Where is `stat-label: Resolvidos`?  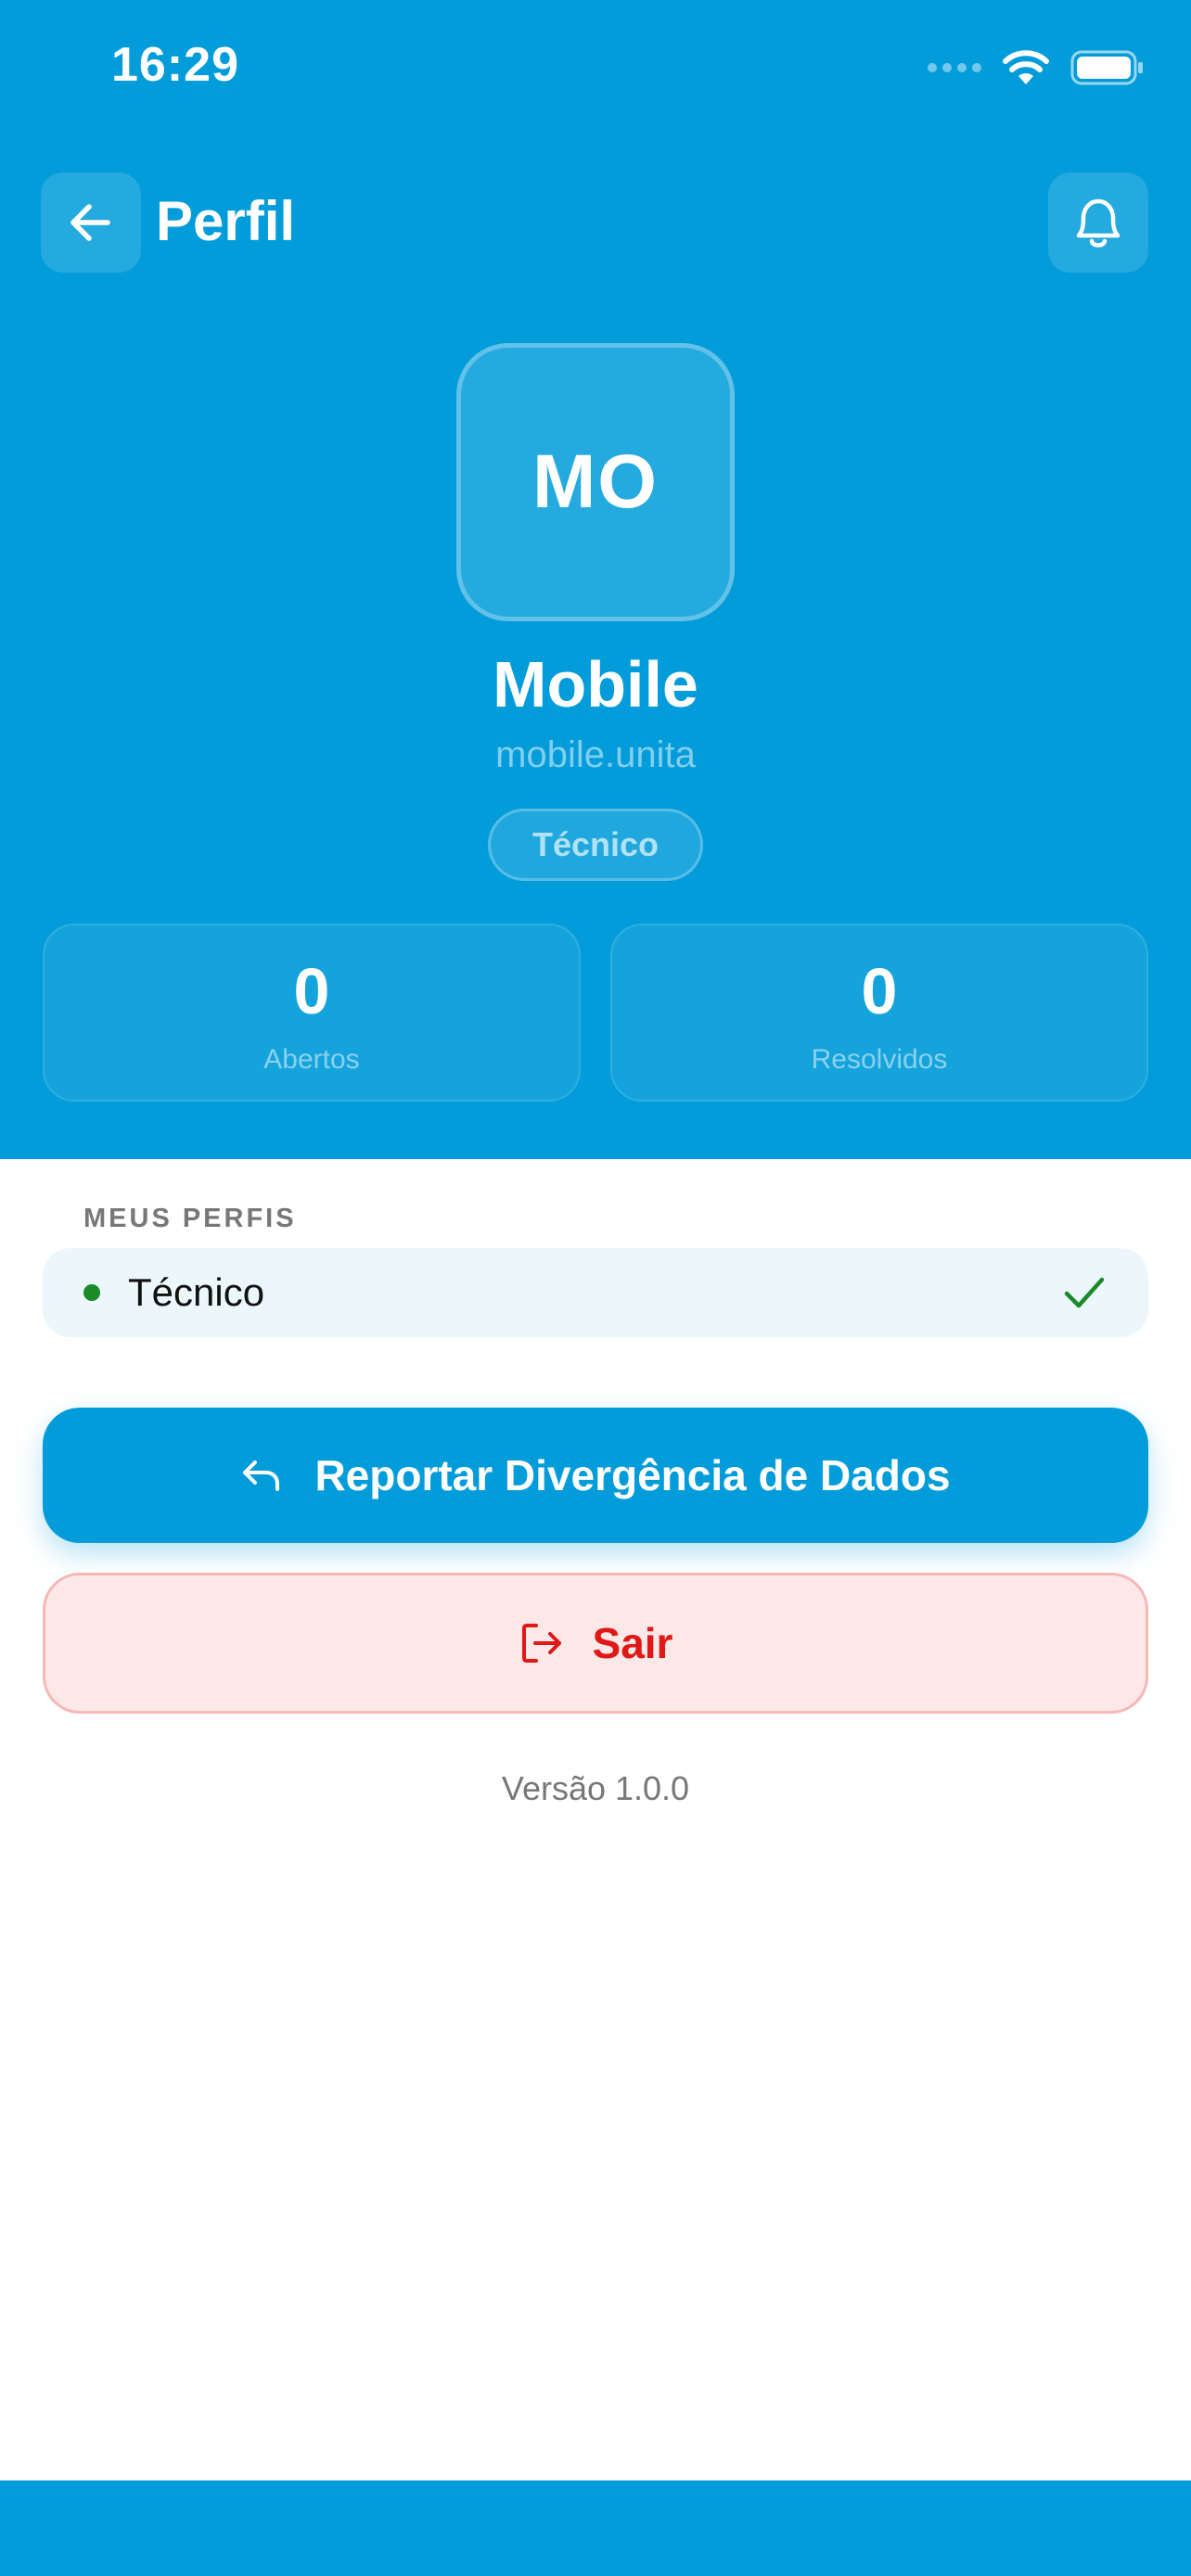 stat-label: Resolvidos is located at coordinates (879, 1059).